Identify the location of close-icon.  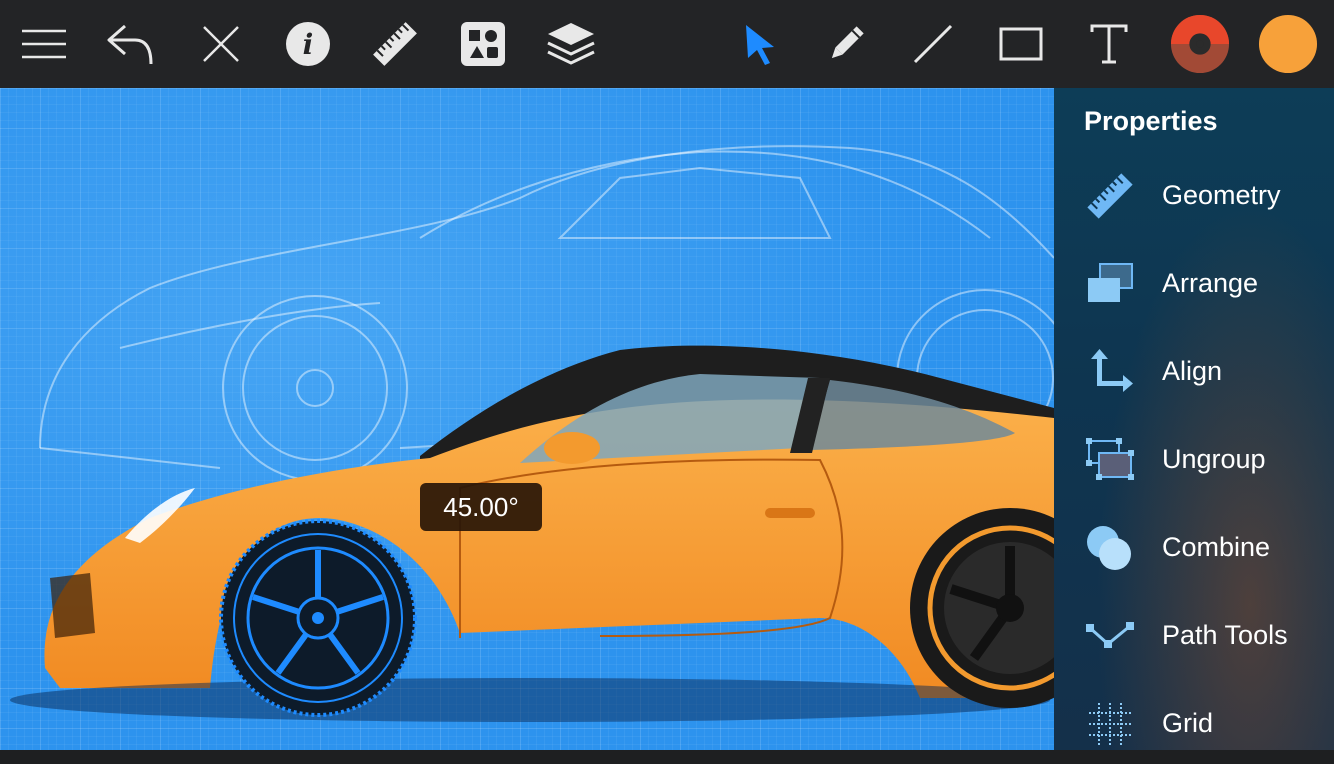
(221, 44).